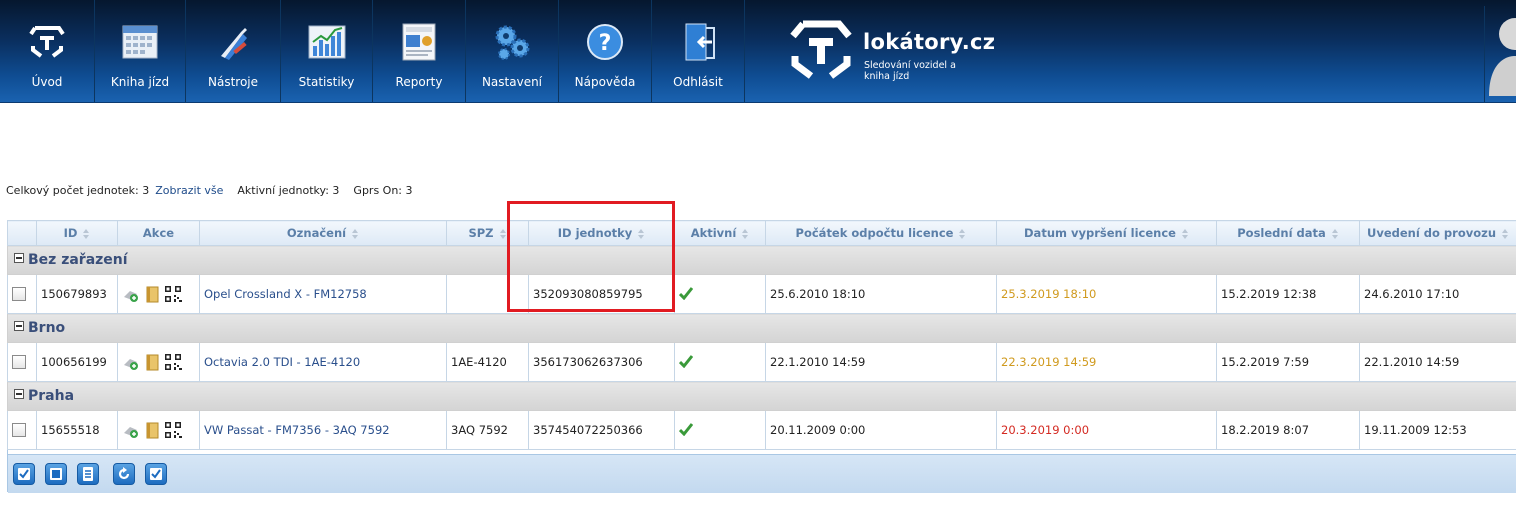 The width and height of the screenshot is (1516, 517). Describe the element at coordinates (326, 82) in the screenshot. I see `nav-label: Statistiky` at that location.